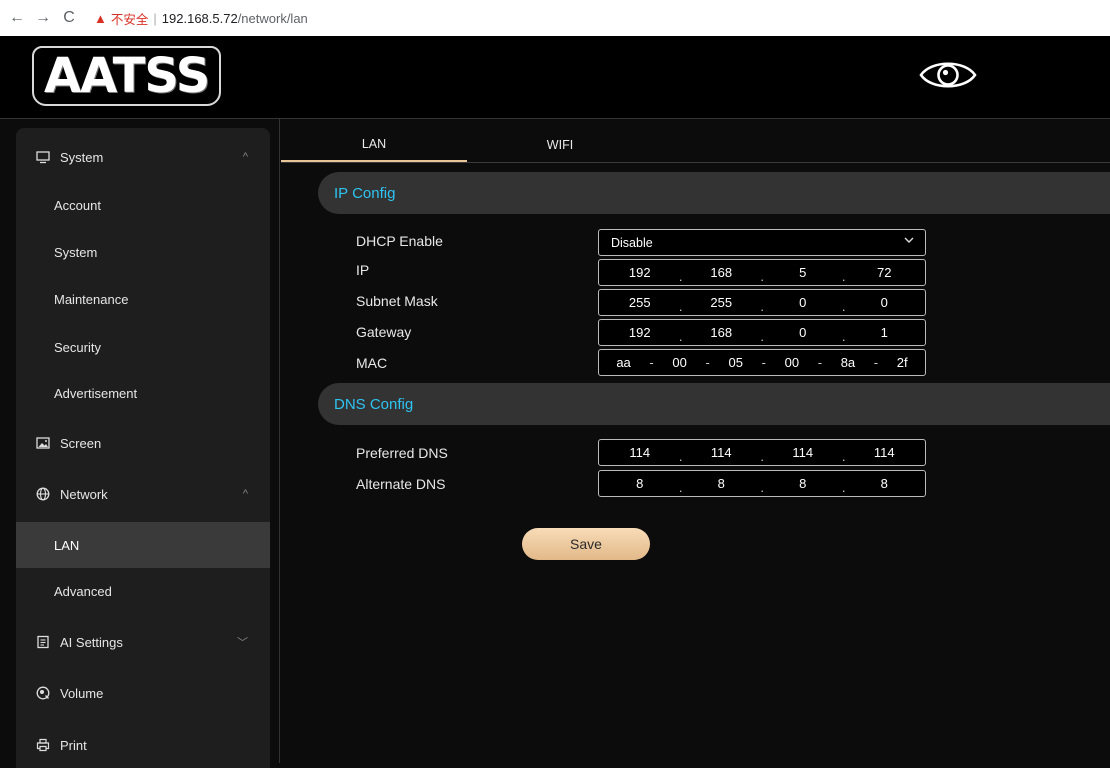 This screenshot has height=768, width=1110. What do you see at coordinates (143, 591) in the screenshot?
I see `sidebar-item-advanced: Advanced` at bounding box center [143, 591].